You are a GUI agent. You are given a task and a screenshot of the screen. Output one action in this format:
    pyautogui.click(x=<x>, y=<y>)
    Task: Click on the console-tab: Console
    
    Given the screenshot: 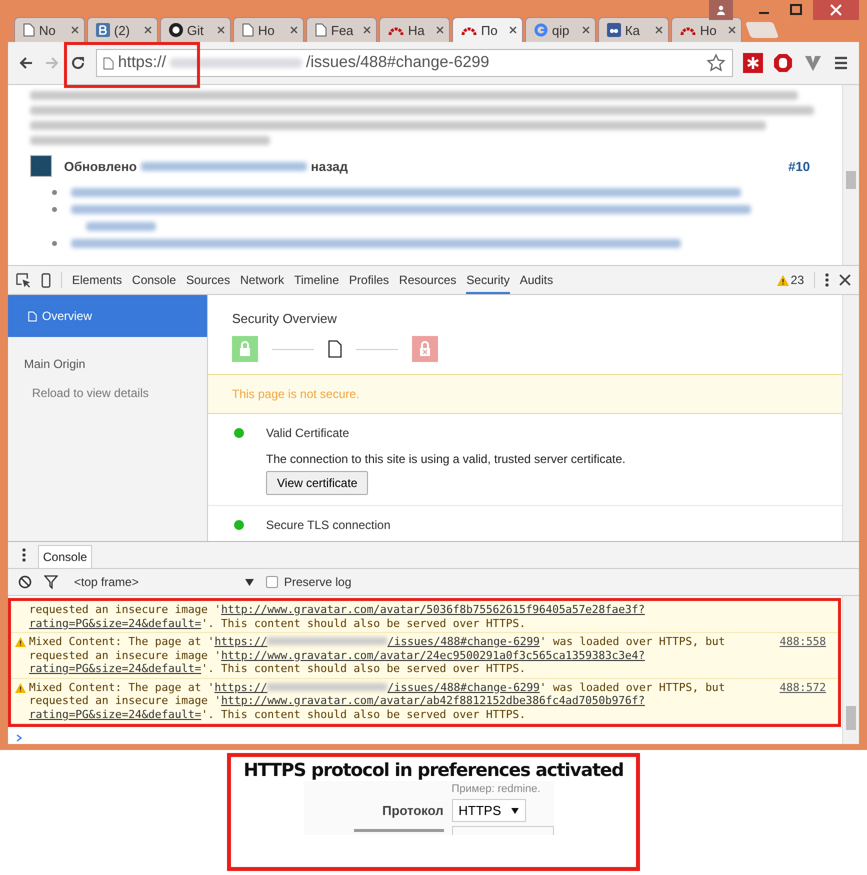 What is the action you would take?
    pyautogui.click(x=65, y=556)
    